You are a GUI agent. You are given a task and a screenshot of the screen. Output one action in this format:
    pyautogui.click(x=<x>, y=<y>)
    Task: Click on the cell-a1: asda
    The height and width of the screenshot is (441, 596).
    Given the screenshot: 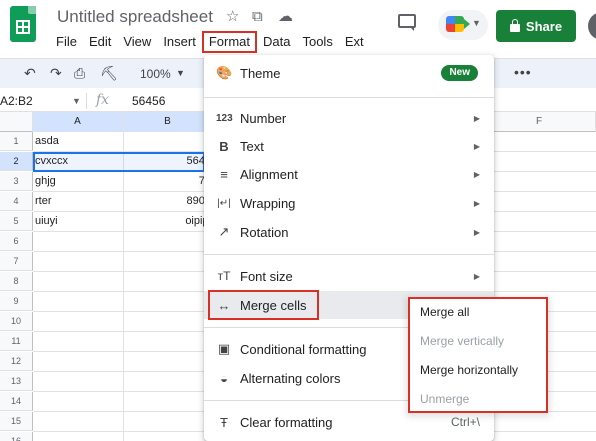 What is the action you would take?
    pyautogui.click(x=78, y=141)
    